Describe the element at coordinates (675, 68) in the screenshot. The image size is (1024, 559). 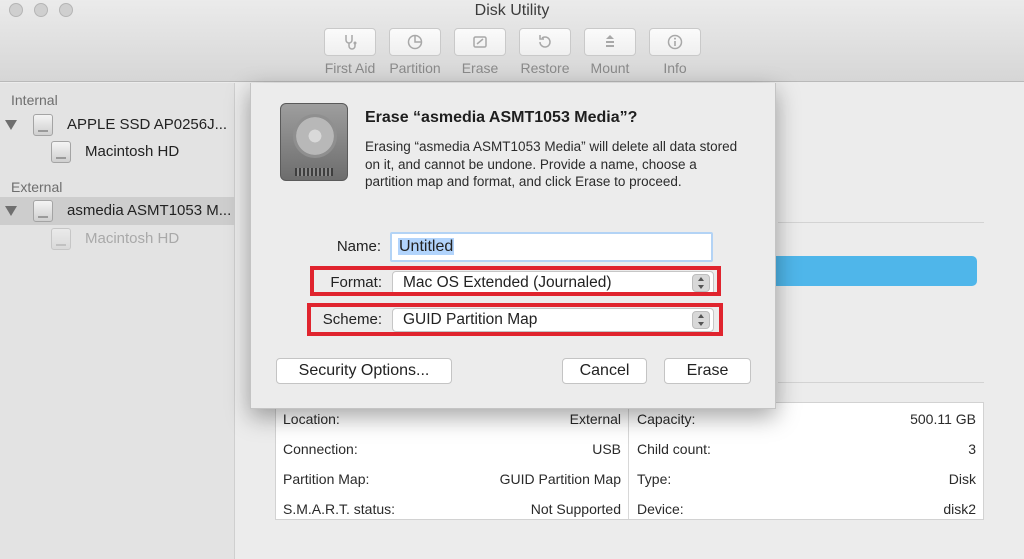
I see `info-label: Info` at that location.